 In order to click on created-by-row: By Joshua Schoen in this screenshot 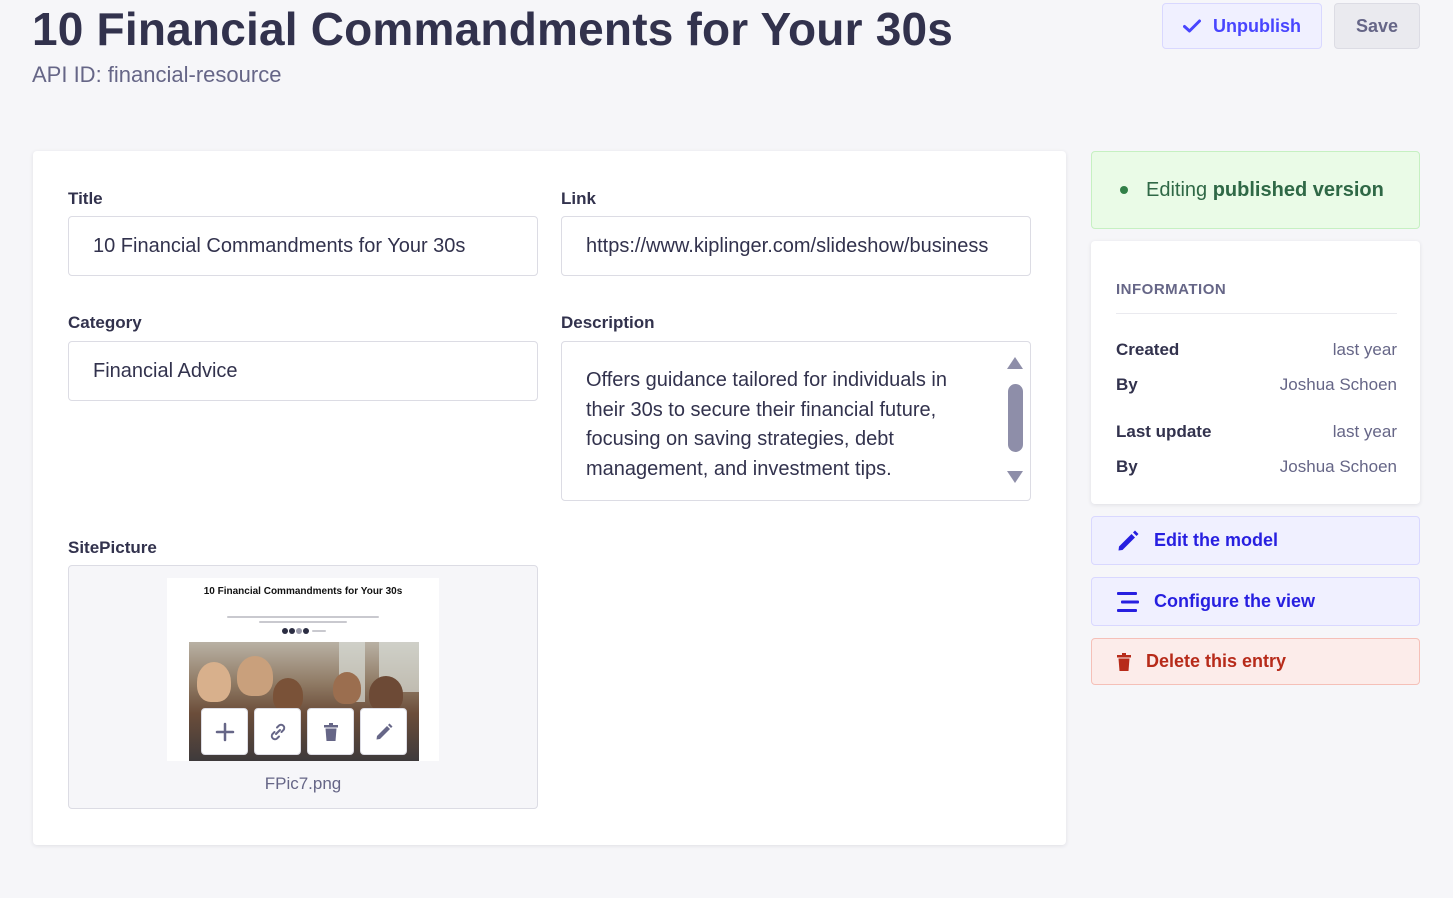, I will do `click(1256, 385)`.